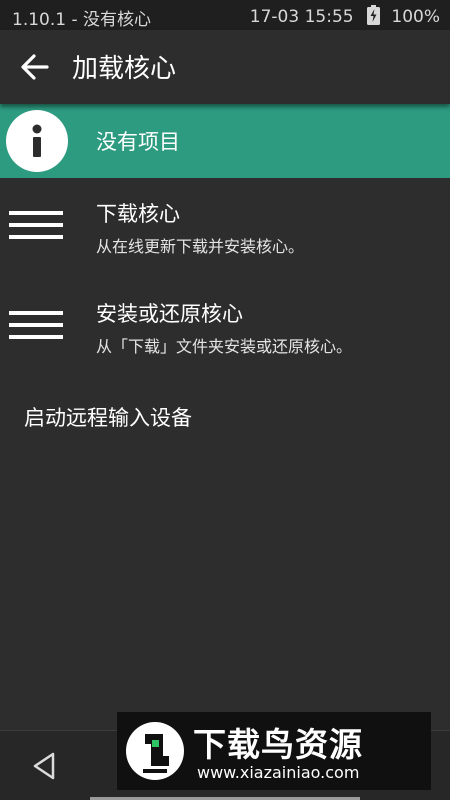 The image size is (450, 800). I want to click on battery-charging-icon, so click(373, 17).